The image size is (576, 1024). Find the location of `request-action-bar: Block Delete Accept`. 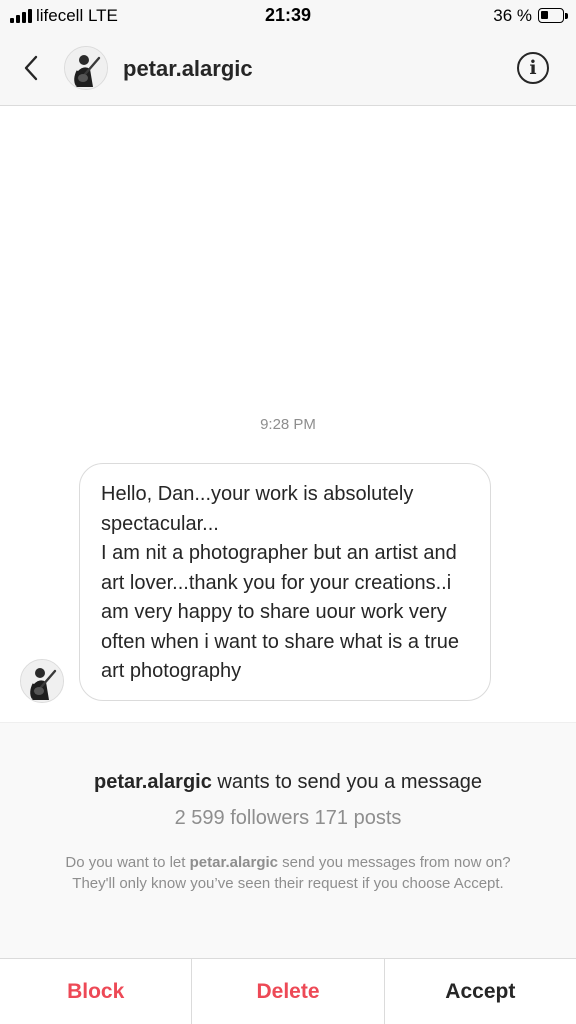

request-action-bar: Block Delete Accept is located at coordinates (288, 991).